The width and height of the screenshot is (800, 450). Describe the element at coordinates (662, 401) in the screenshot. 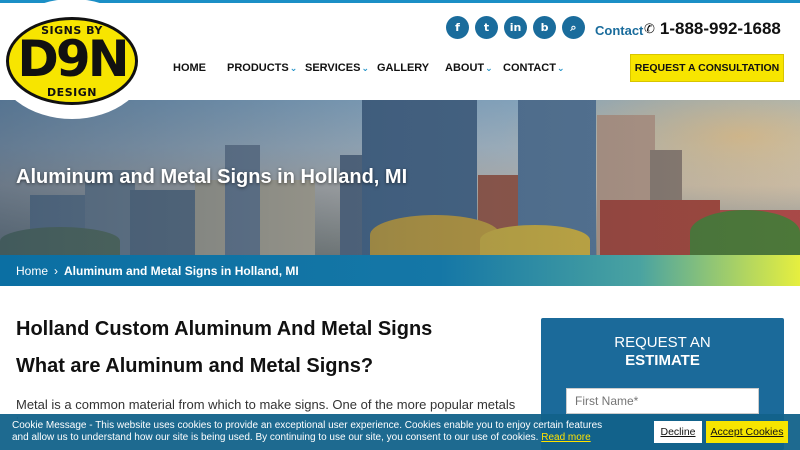

I see `first-name-field` at that location.